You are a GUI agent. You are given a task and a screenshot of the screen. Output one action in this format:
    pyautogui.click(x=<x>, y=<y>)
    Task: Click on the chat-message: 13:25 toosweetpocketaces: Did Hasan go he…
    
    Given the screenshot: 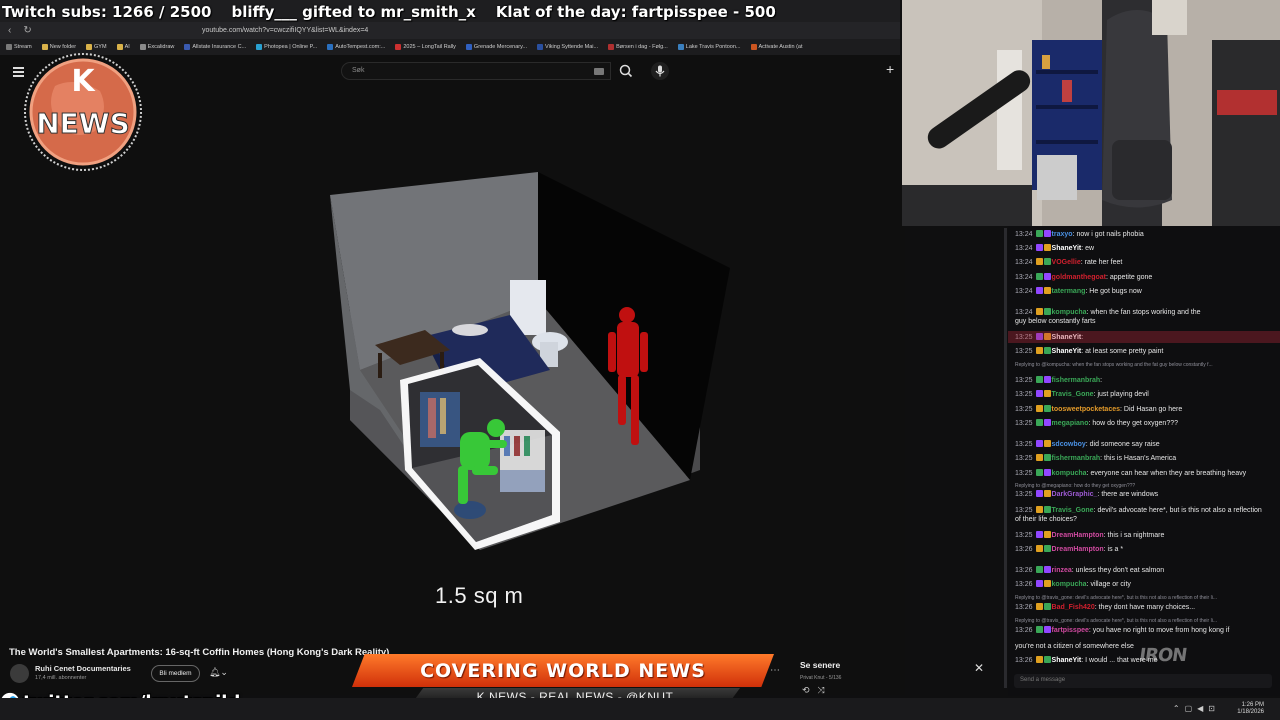 What is the action you would take?
    pyautogui.click(x=1098, y=409)
    